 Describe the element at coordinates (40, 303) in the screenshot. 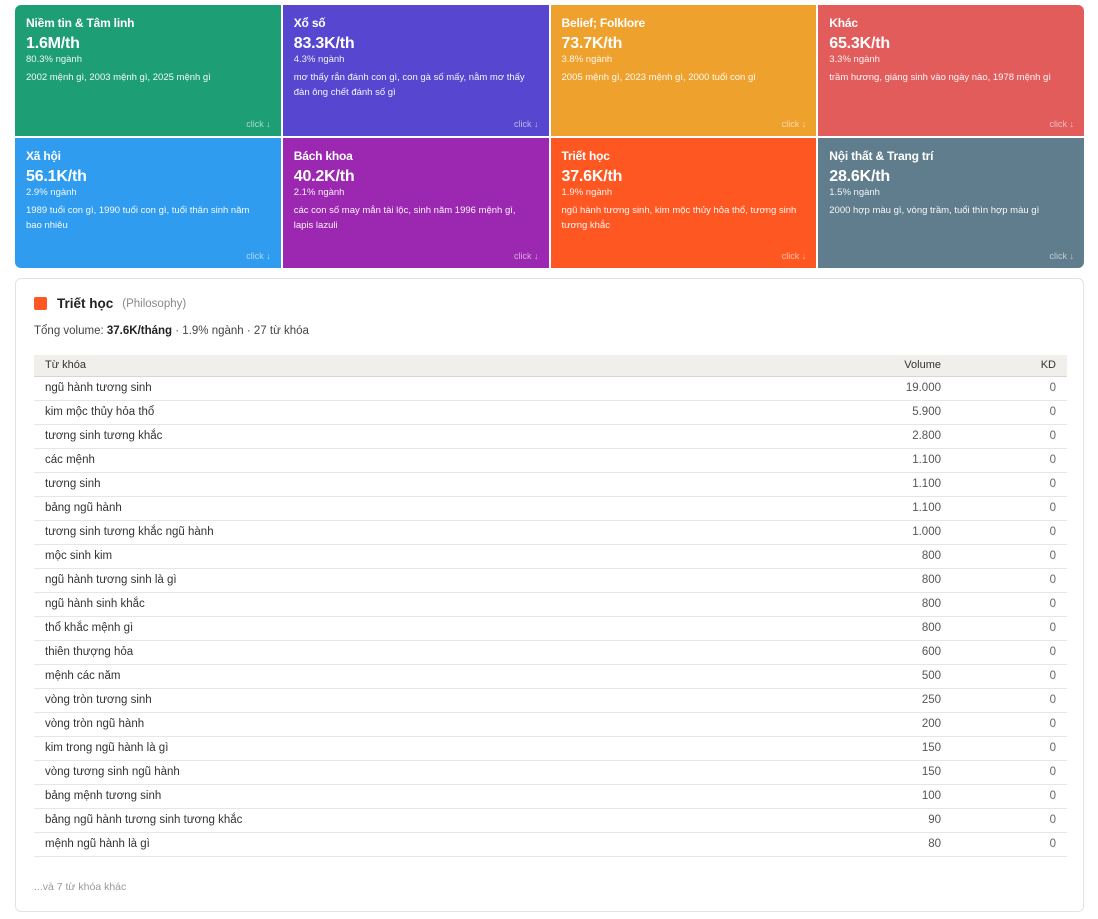

I see `category-color-swatch` at that location.